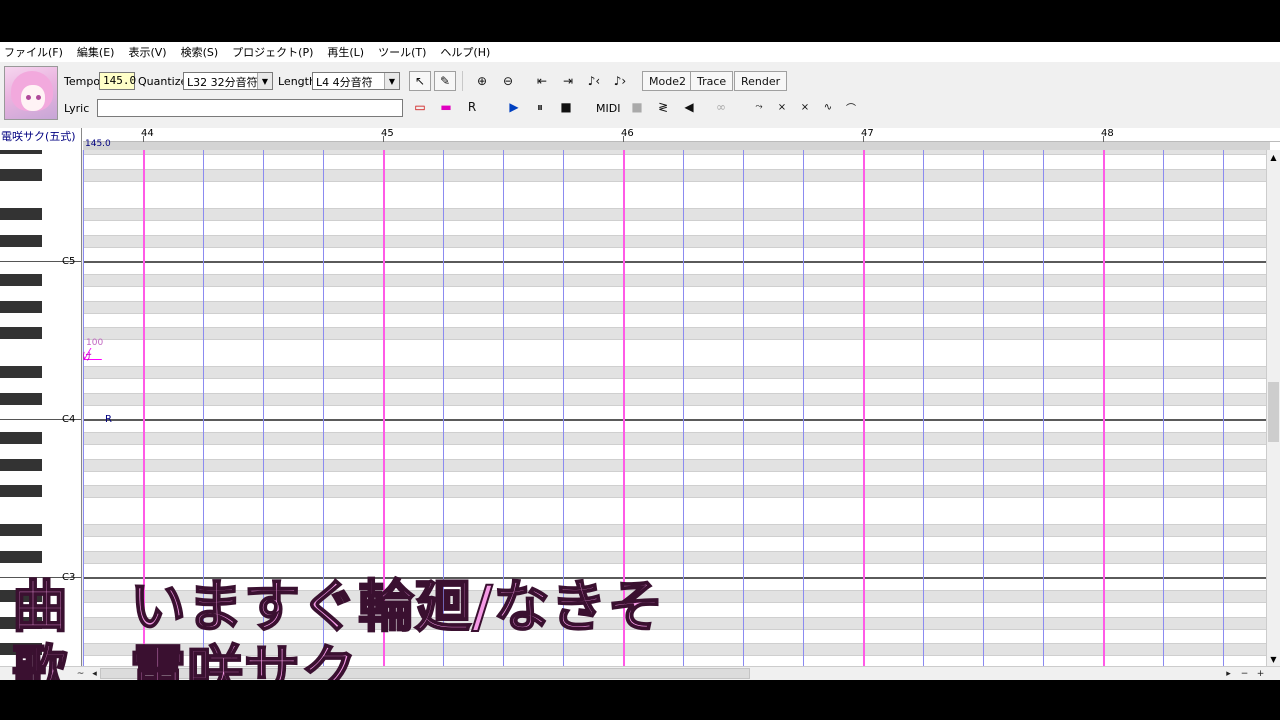  I want to click on go-end-icon: ⇥, so click(568, 81).